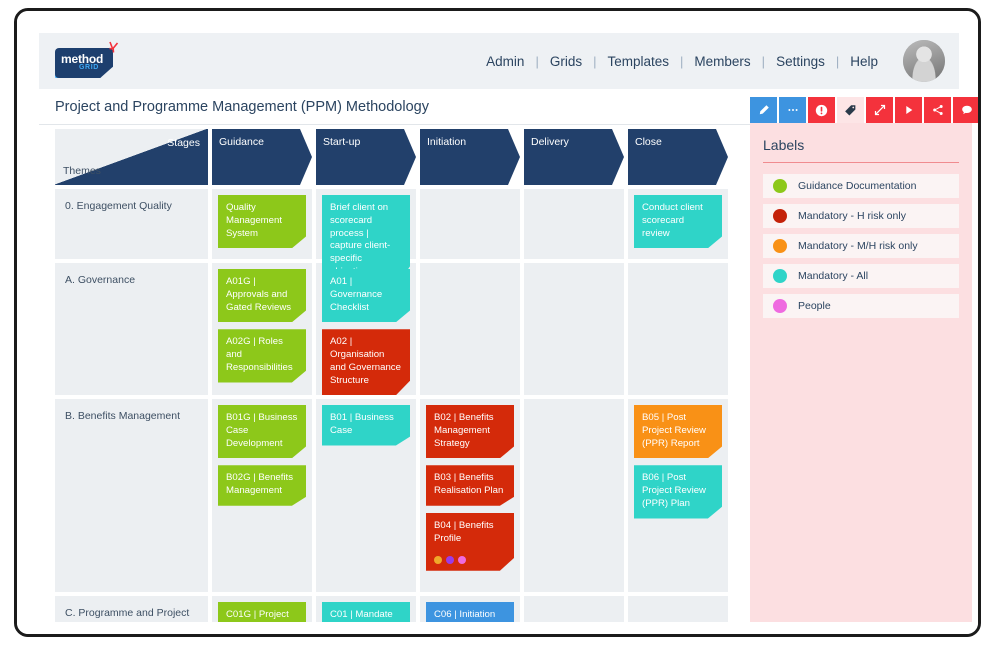 The height and width of the screenshot is (645, 995). Describe the element at coordinates (362, 424) in the screenshot. I see `card-title: B01 | Business Case` at that location.